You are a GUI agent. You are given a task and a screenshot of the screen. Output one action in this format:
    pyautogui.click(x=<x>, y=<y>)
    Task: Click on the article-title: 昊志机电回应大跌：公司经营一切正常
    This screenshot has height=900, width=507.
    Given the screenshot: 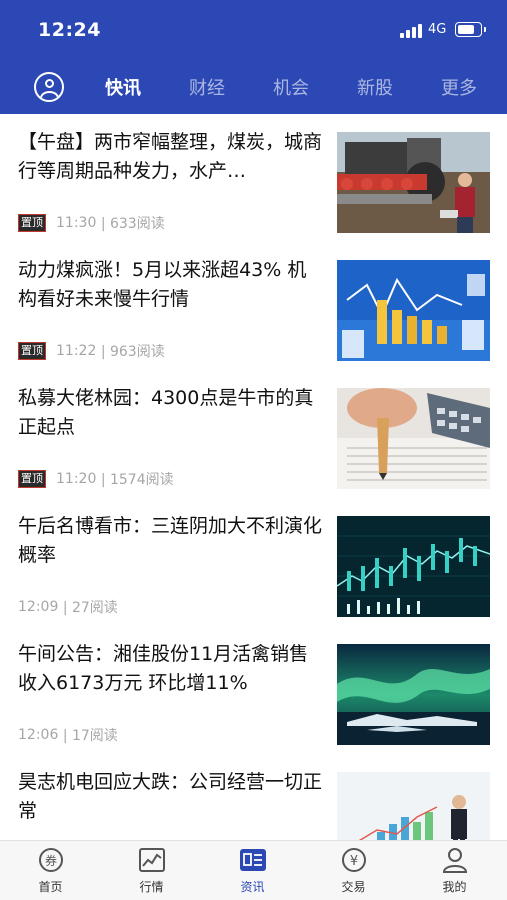 What is the action you would take?
    pyautogui.click(x=170, y=796)
    